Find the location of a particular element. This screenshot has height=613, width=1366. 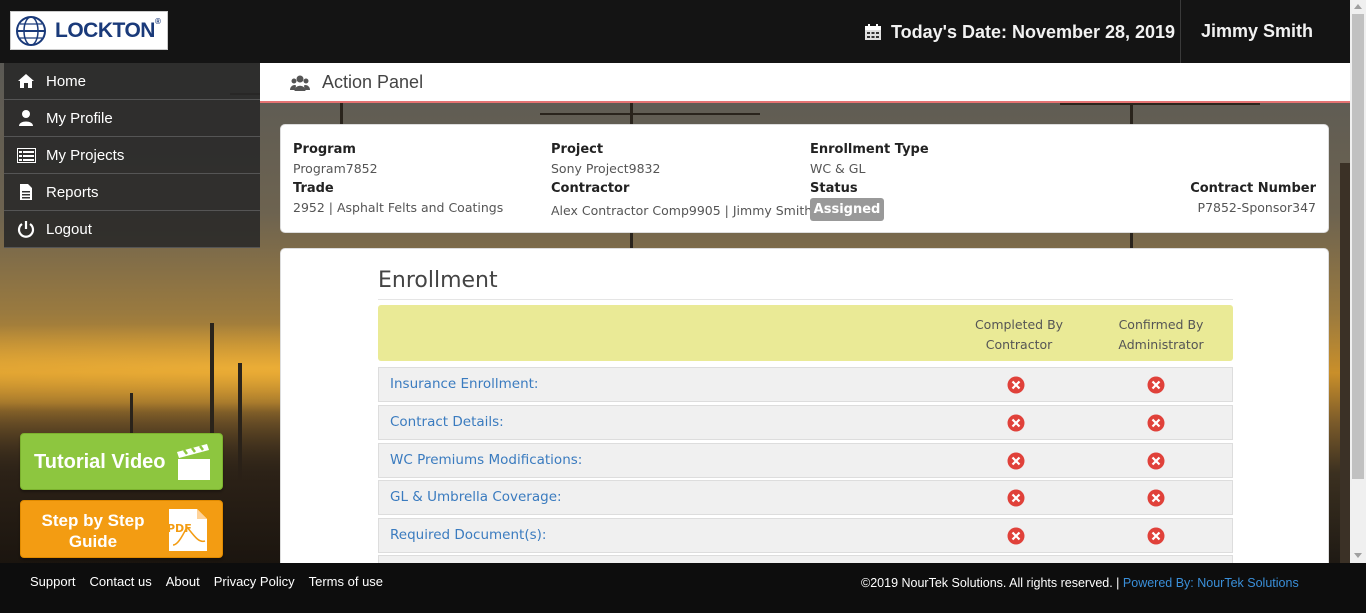

sidebar-item-my-projects: My Projects is located at coordinates (132, 155).